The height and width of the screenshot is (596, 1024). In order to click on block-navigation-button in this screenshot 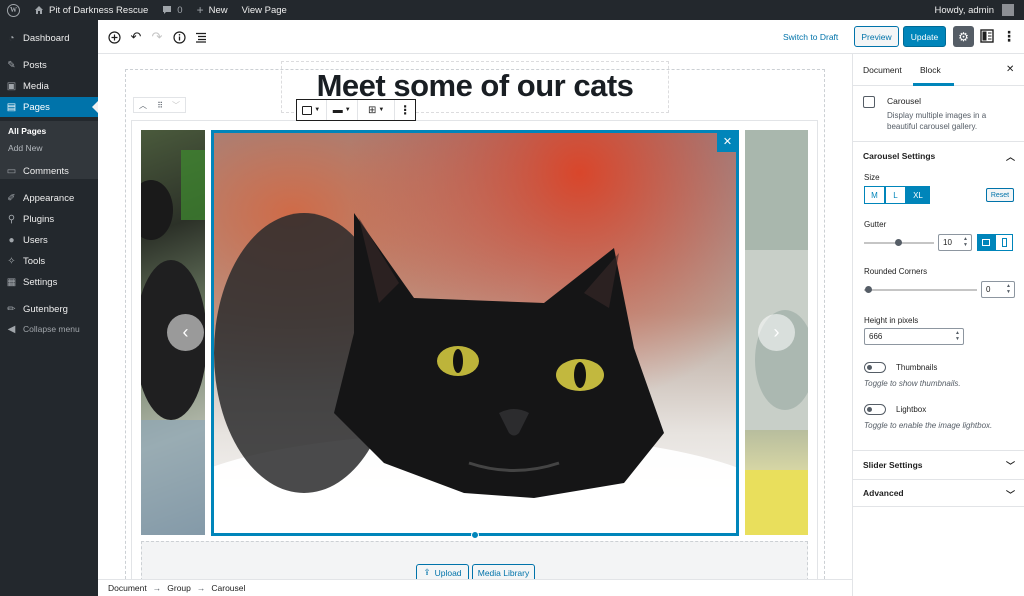, I will do `click(201, 37)`.